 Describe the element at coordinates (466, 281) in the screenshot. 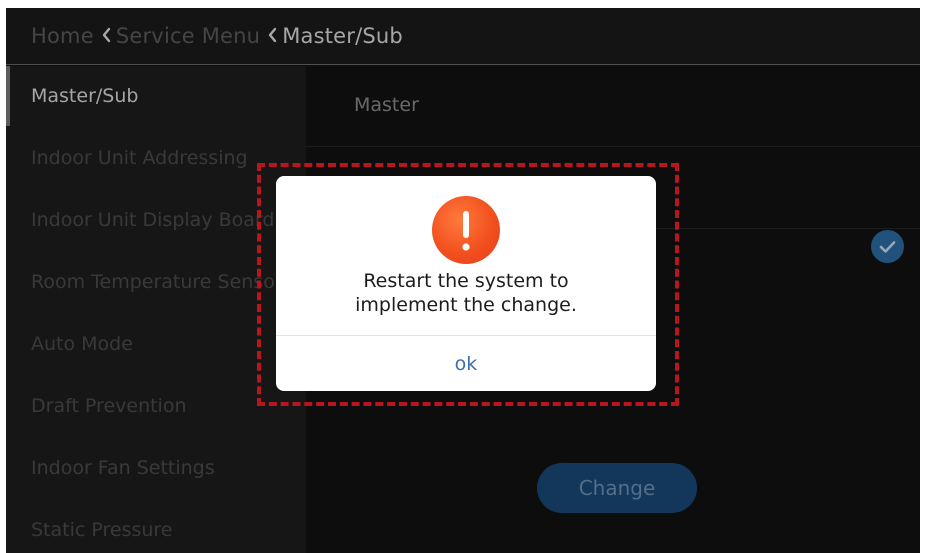

I see `dialog-message-line-1: Restart the system to` at that location.